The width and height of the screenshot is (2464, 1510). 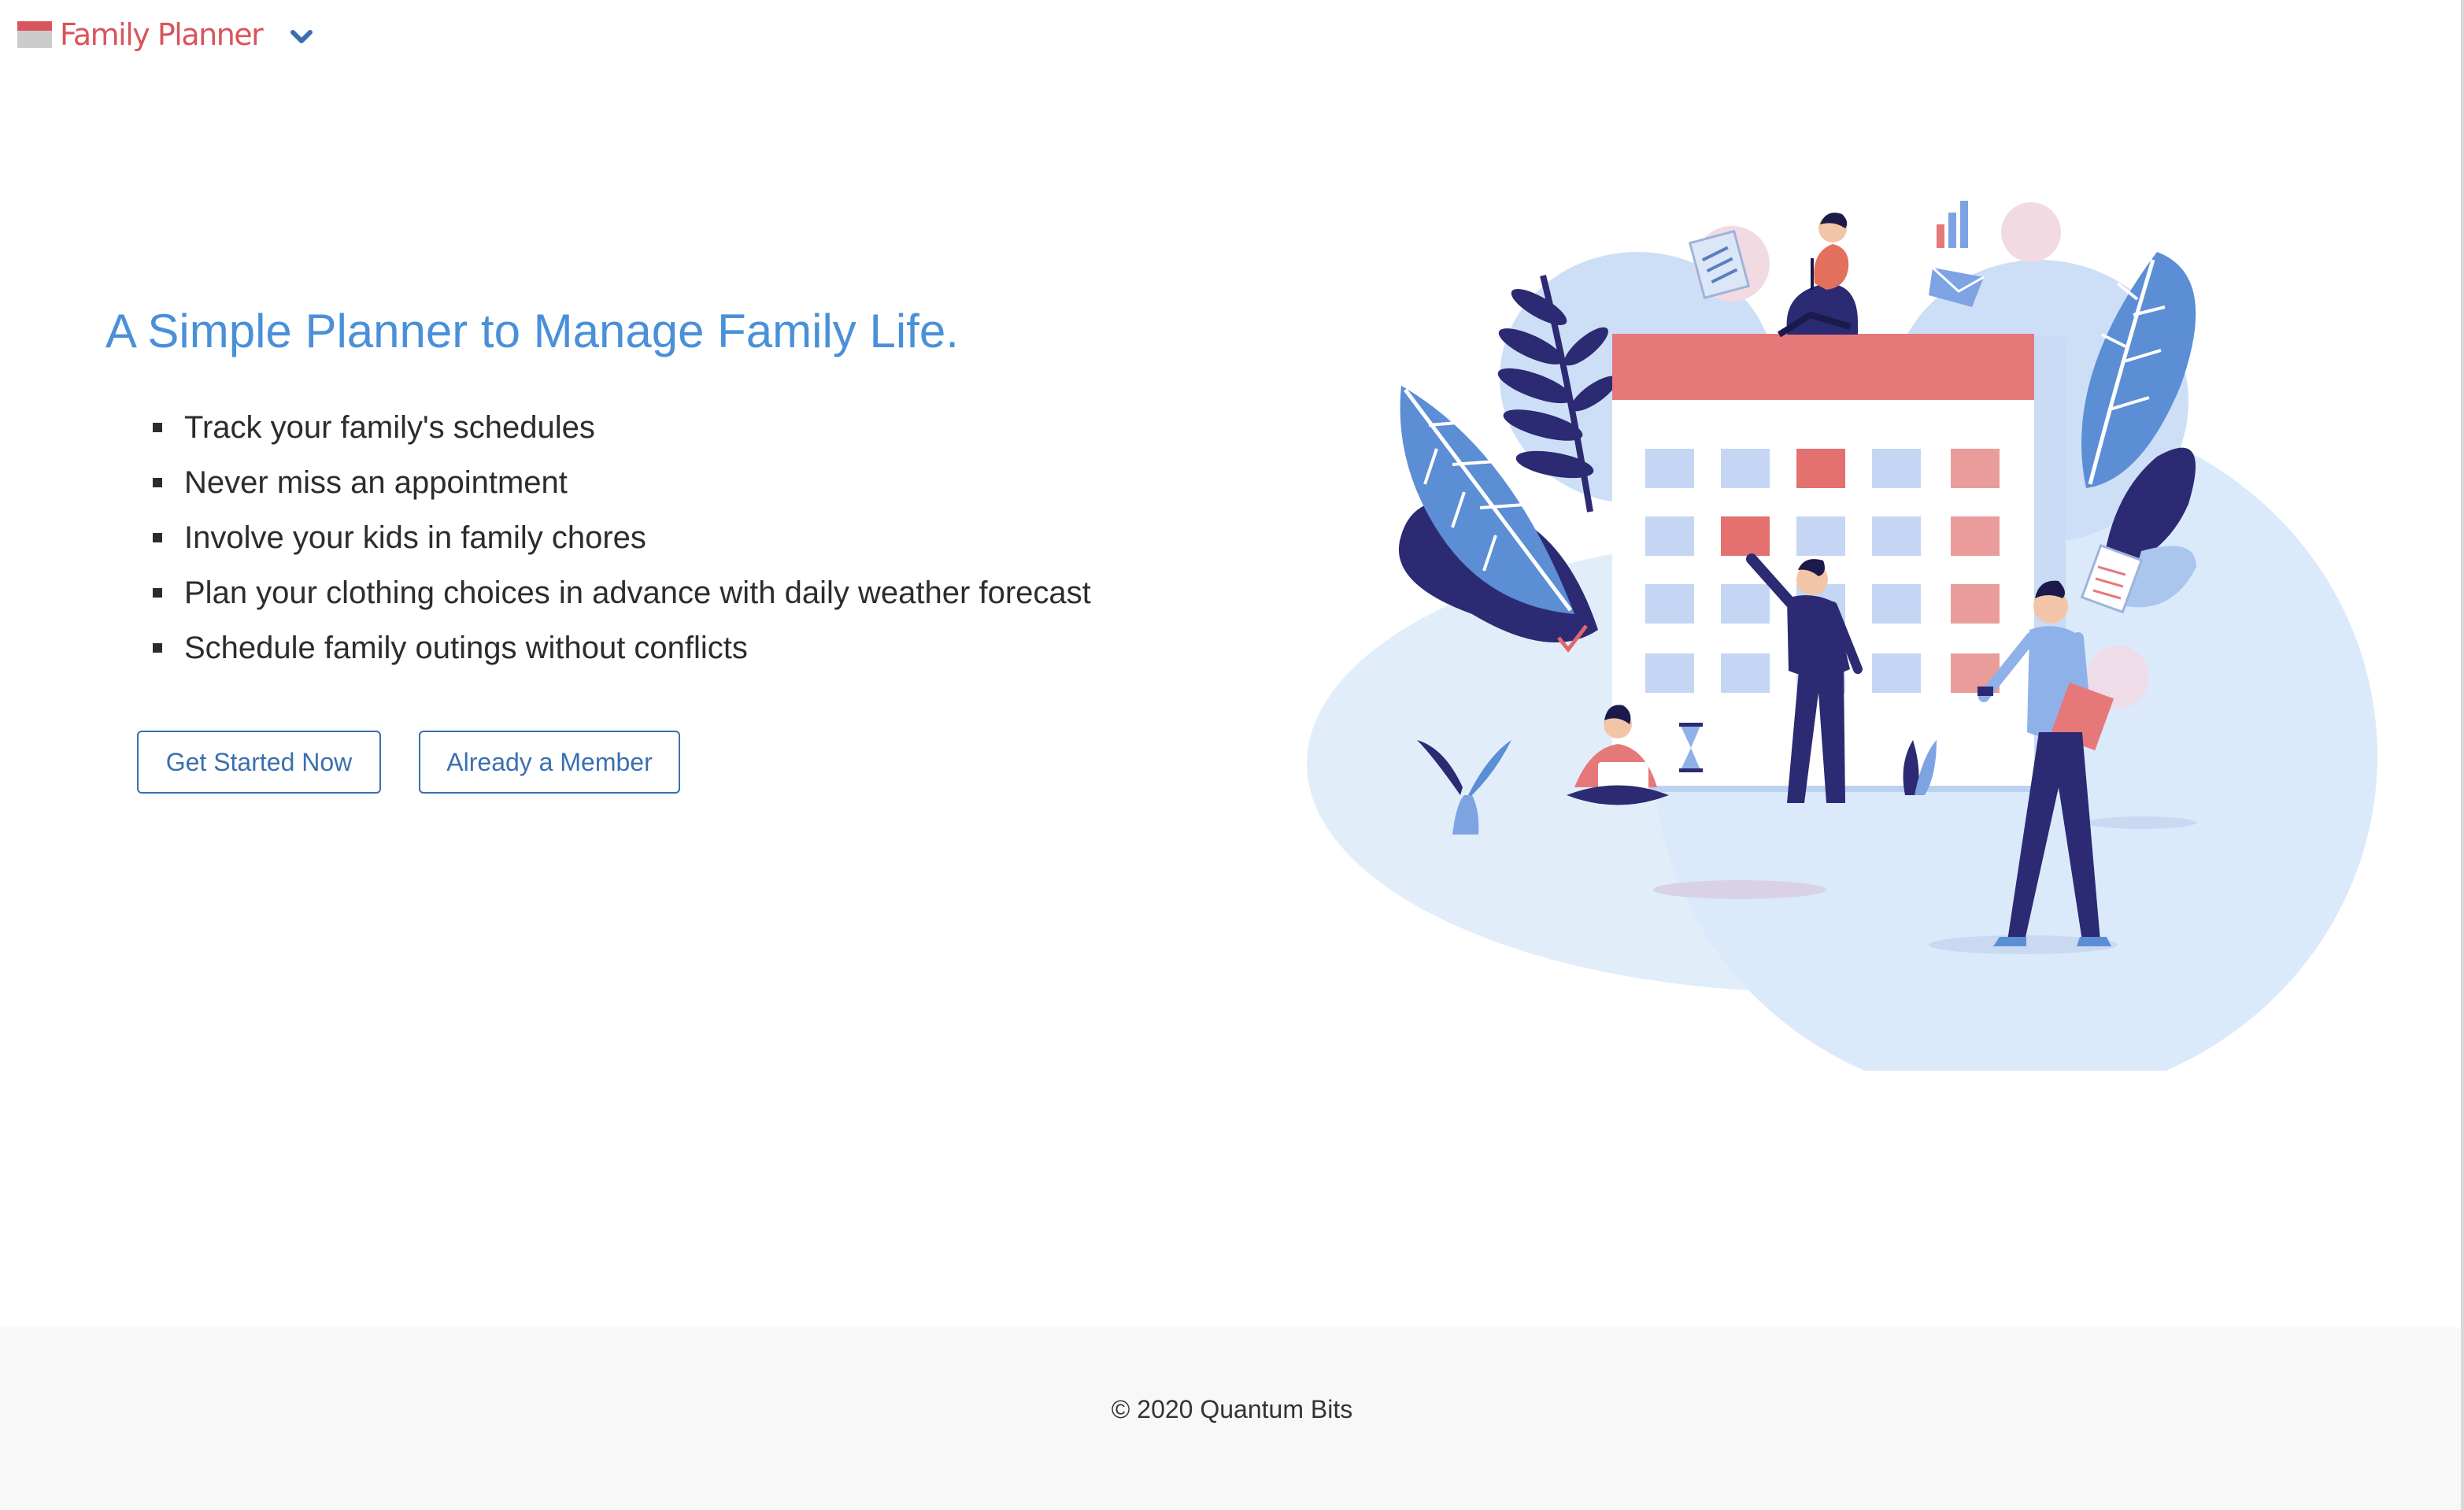 I want to click on hero-title: A Simple Planner to Manage Family Life., so click(x=532, y=331).